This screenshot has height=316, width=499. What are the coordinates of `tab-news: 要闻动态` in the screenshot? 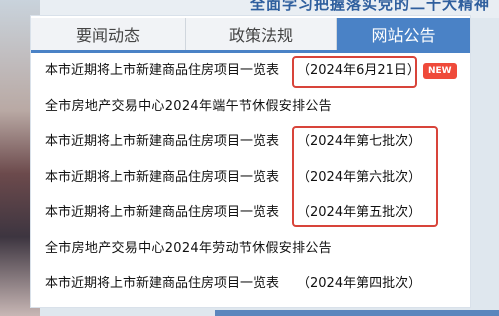 It's located at (108, 34).